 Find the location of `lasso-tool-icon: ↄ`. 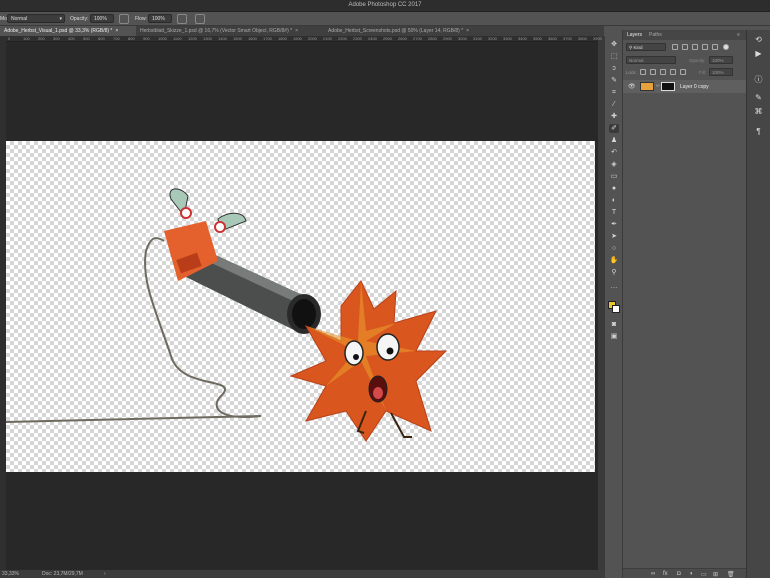

lasso-tool-icon: ↄ is located at coordinates (614, 68).